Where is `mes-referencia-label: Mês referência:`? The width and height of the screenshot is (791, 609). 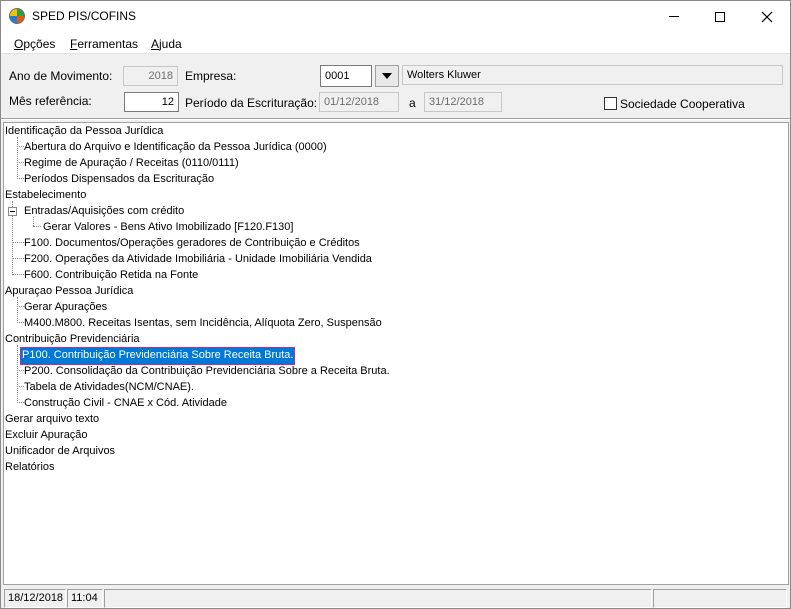 mes-referencia-label: Mês referência: is located at coordinates (50, 101).